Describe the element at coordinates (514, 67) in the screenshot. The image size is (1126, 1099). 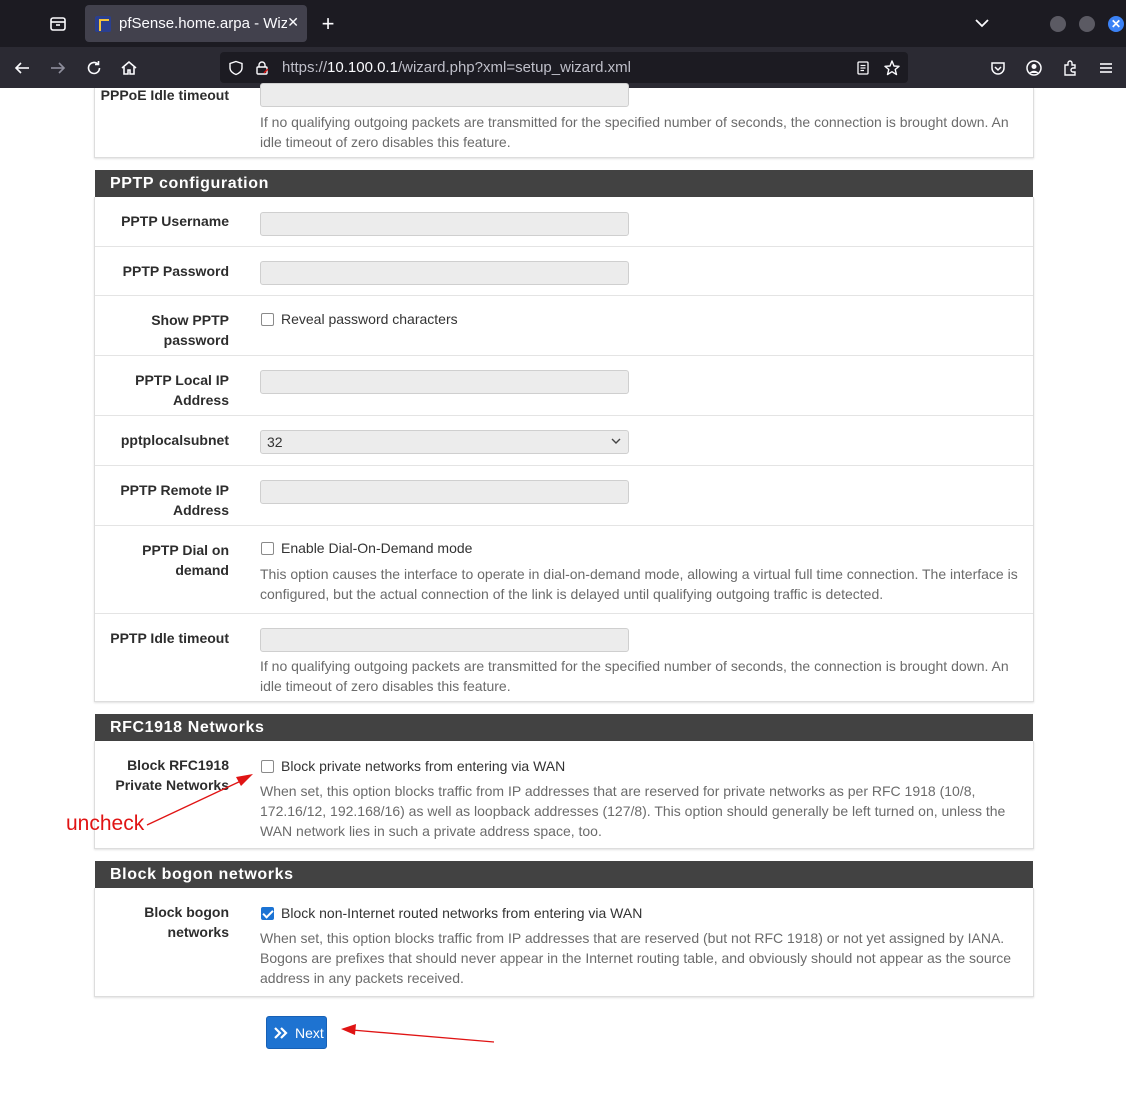
I see `url-path: /wizard.php?xml=setup_wizard.xml` at that location.